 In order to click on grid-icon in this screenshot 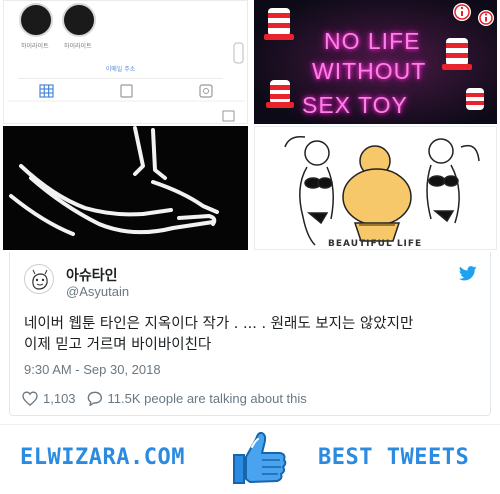, I will do `click(46, 91)`.